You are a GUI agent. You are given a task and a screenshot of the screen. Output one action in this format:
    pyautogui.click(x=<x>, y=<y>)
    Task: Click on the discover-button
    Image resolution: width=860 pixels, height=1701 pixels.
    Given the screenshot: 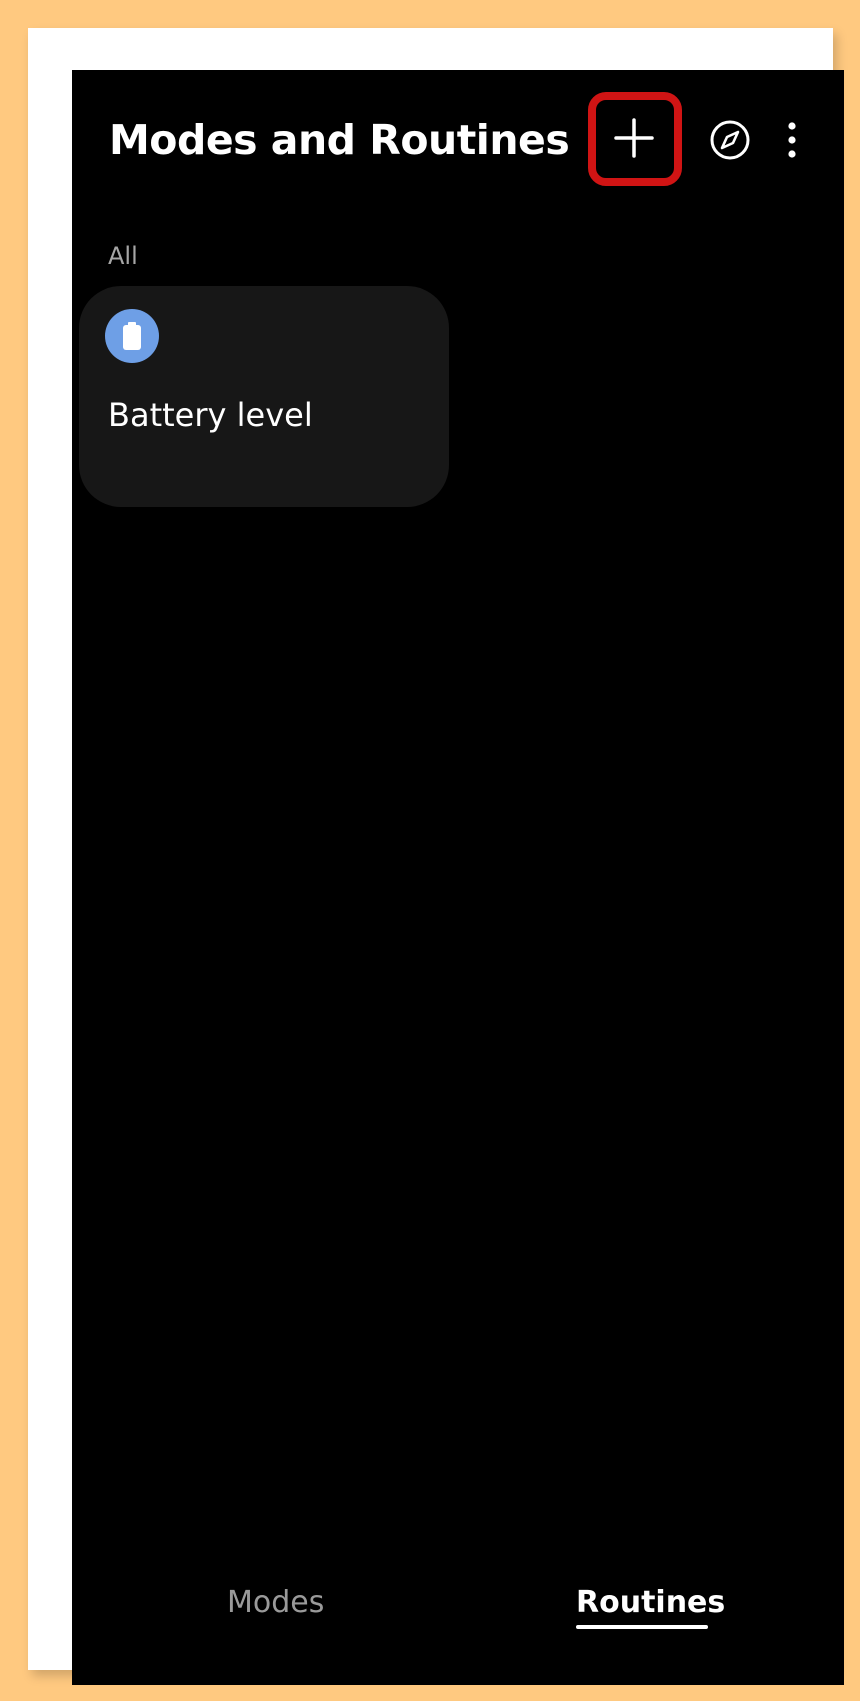 What is the action you would take?
    pyautogui.click(x=730, y=140)
    